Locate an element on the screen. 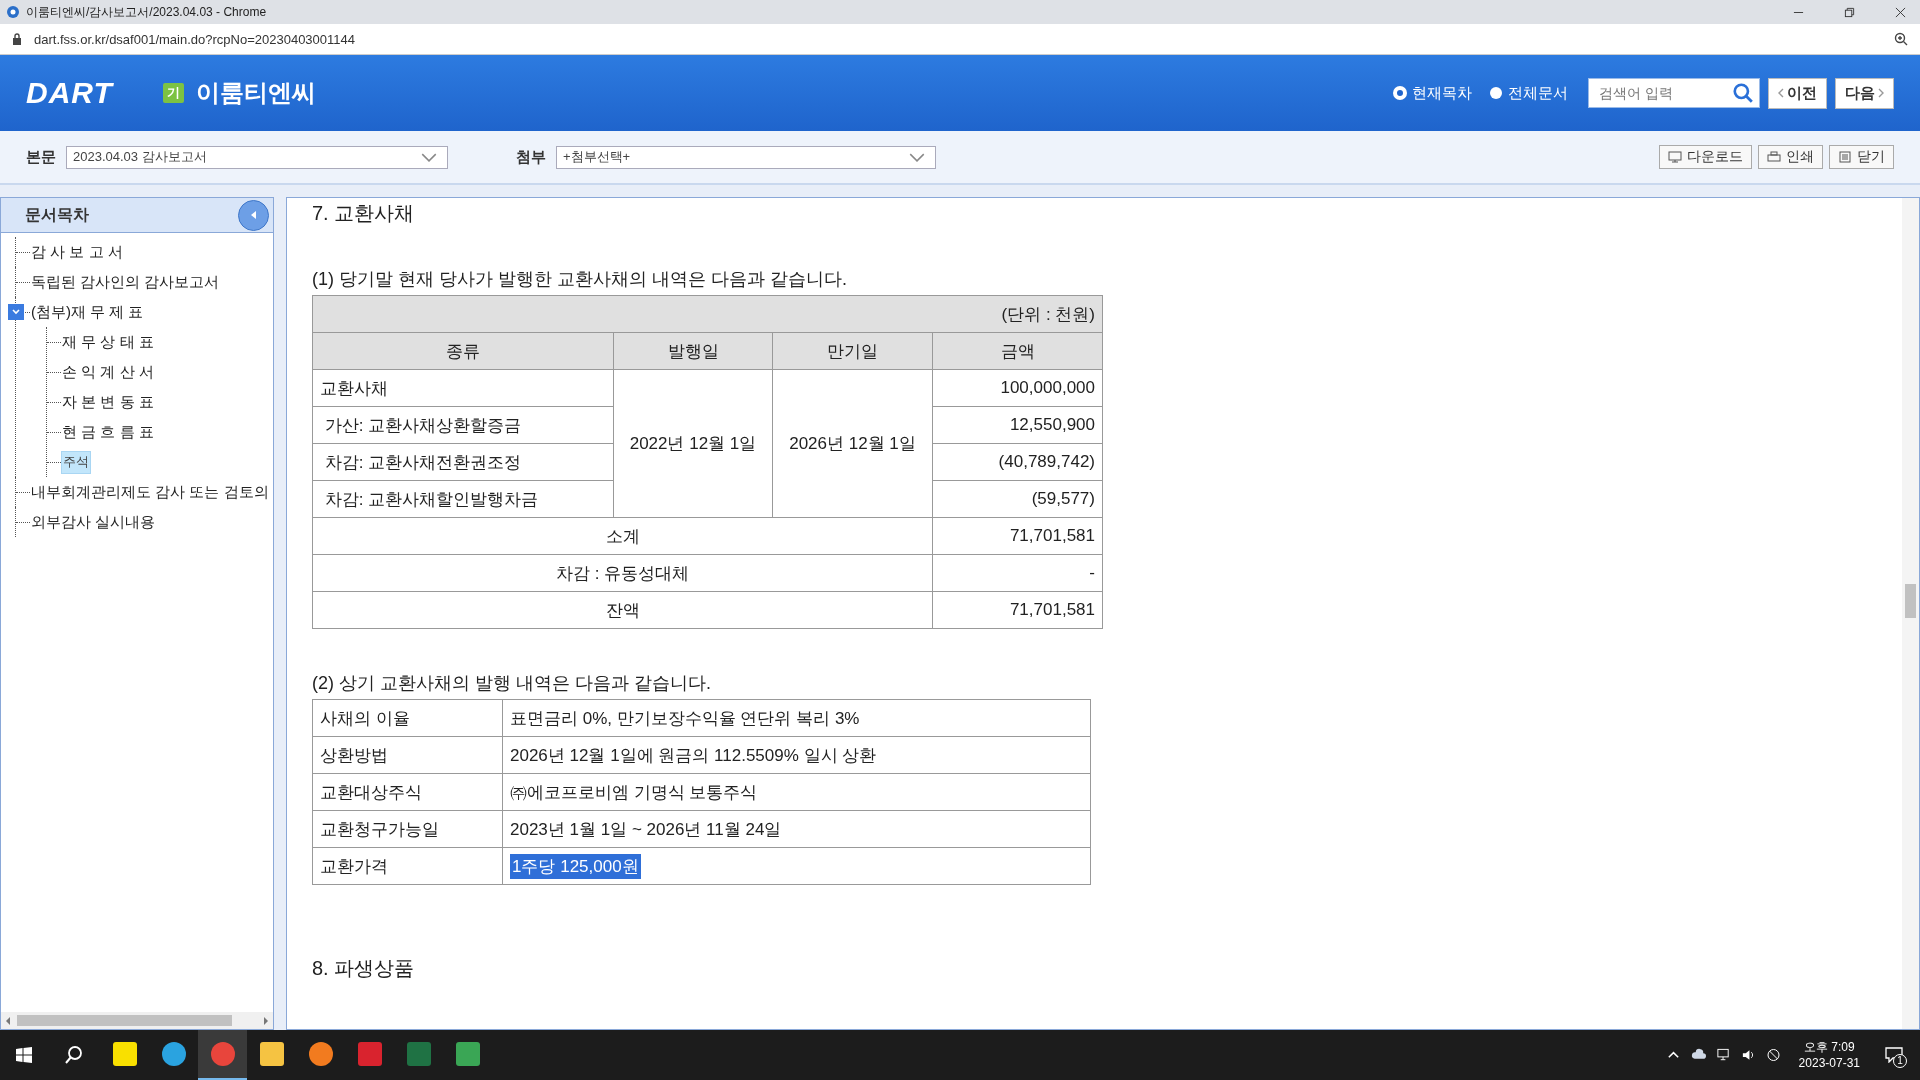 This screenshot has width=1920, height=1080. table-cell: 가산: 교환사채상환할증금 is located at coordinates (463, 425).